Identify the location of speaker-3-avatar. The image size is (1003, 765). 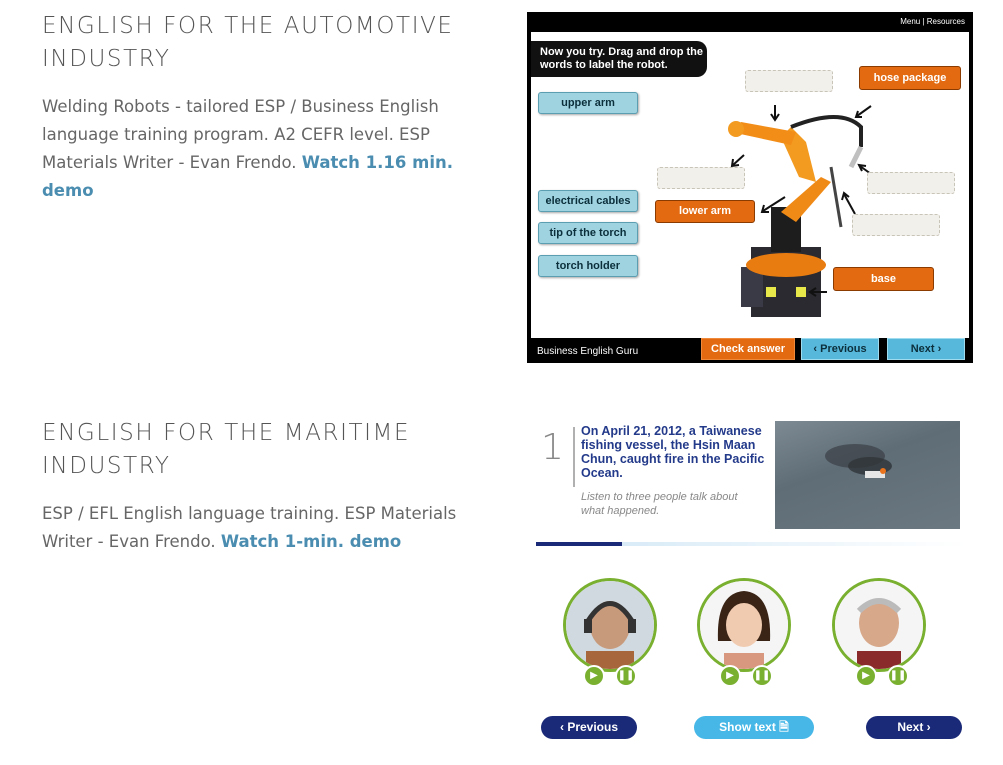
(879, 625).